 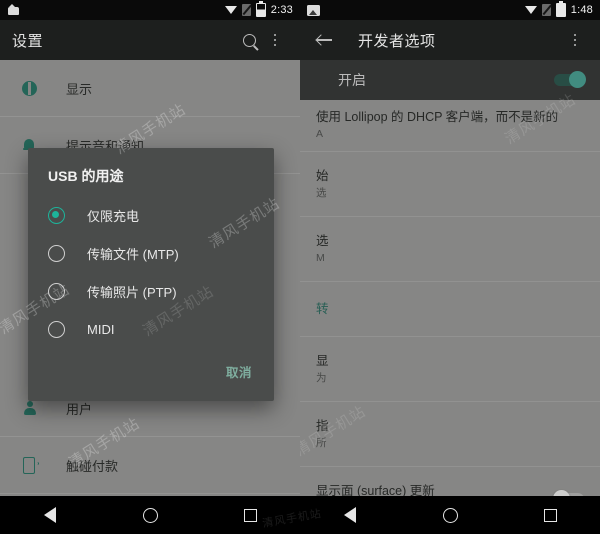 I want to click on usb-option-mtp: 传输文件 (MTP), so click(x=151, y=253).